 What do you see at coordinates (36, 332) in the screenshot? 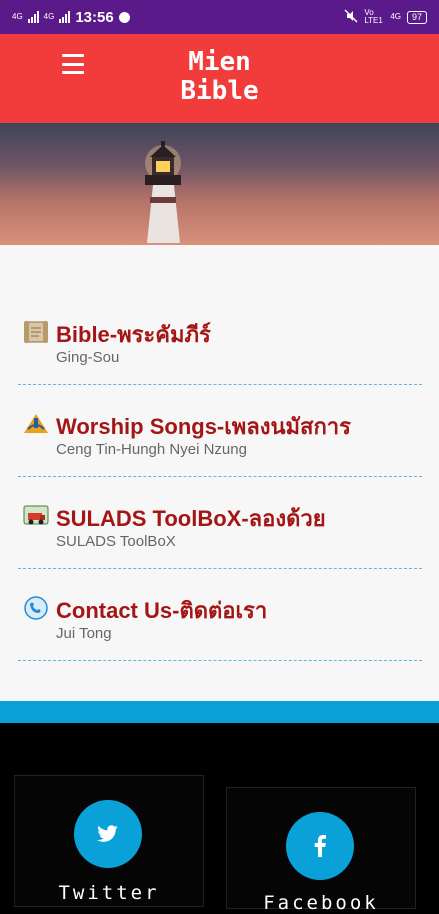
I see `bible-scroll-icon` at bounding box center [36, 332].